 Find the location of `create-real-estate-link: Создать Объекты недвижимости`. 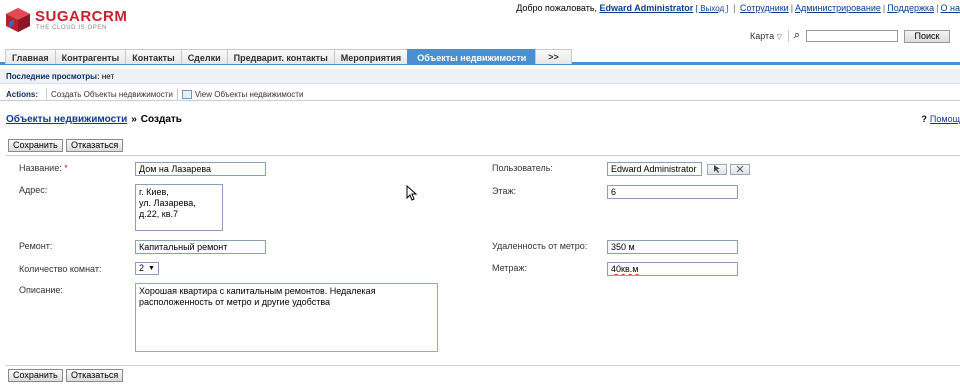

create-real-estate-link: Создать Объекты недвижимости is located at coordinates (112, 94).